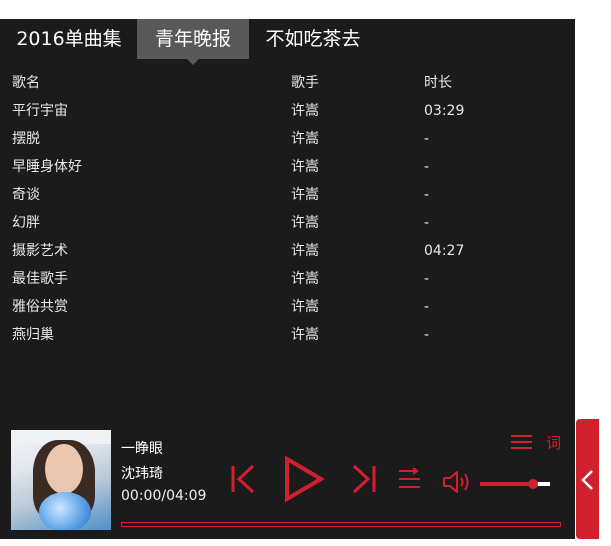 The height and width of the screenshot is (546, 611). What do you see at coordinates (364, 479) in the screenshot?
I see `skip-next-icon` at bounding box center [364, 479].